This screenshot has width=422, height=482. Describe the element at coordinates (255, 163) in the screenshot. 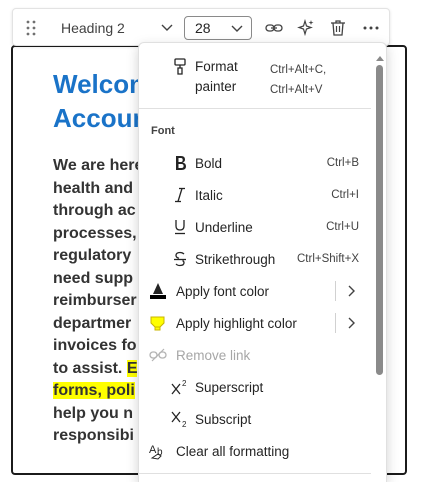

I see `menu-item-bold: Bold Ctrl+B` at that location.